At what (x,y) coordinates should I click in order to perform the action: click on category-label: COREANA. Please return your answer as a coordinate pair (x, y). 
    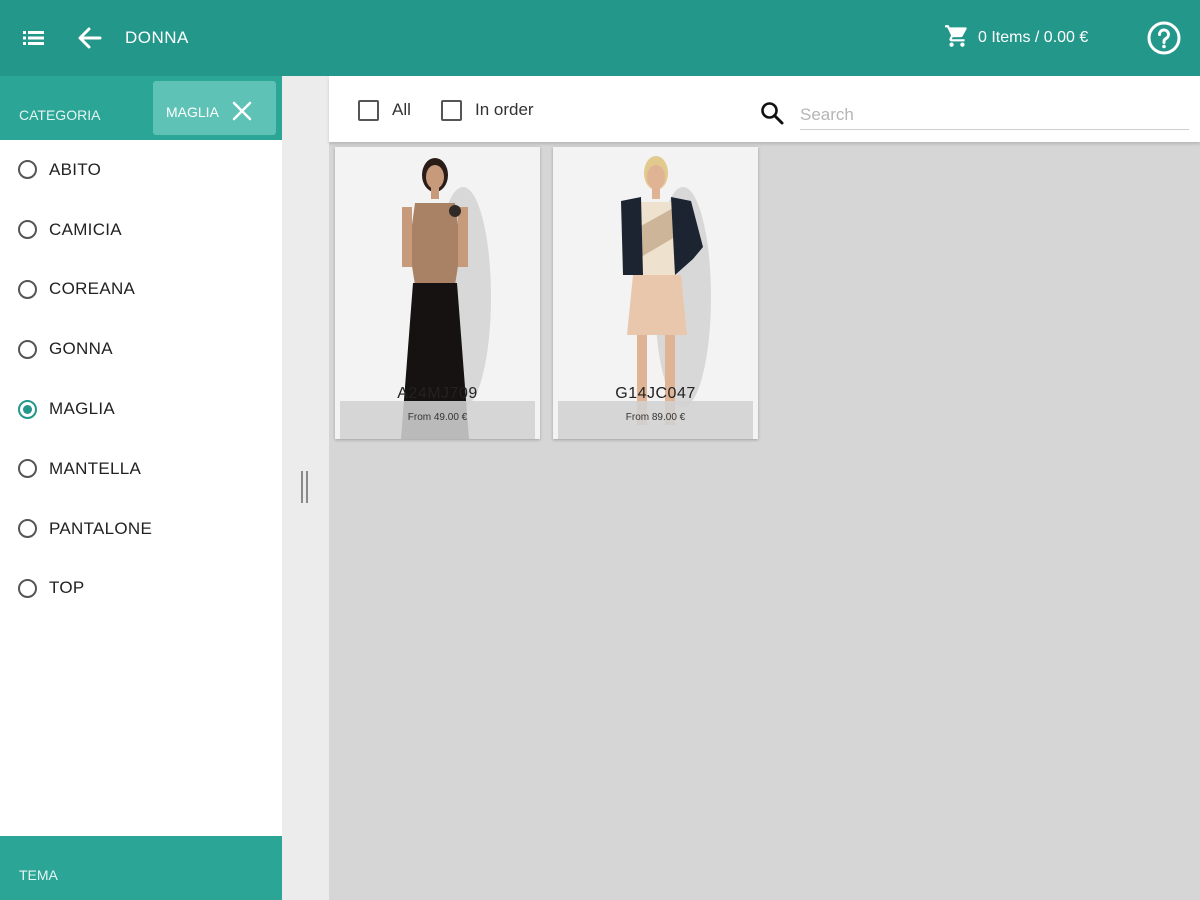
    Looking at the image, I should click on (92, 289).